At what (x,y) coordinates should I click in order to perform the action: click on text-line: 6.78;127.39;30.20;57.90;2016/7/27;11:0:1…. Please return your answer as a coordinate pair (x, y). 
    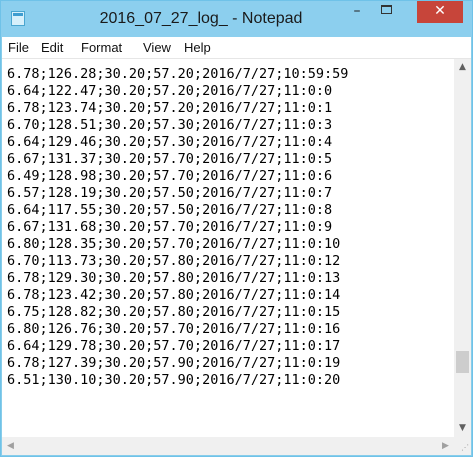
    Looking at the image, I should click on (174, 363).